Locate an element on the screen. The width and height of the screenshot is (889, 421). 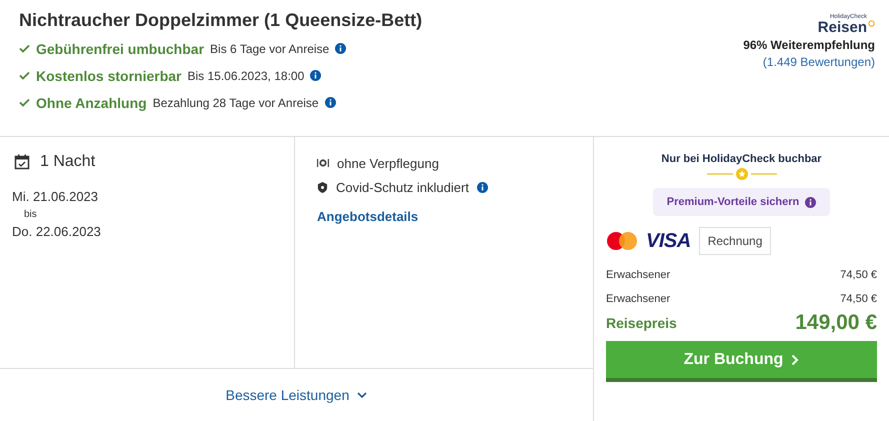
better-services-button: Bessere Leistungen is located at coordinates (296, 395).